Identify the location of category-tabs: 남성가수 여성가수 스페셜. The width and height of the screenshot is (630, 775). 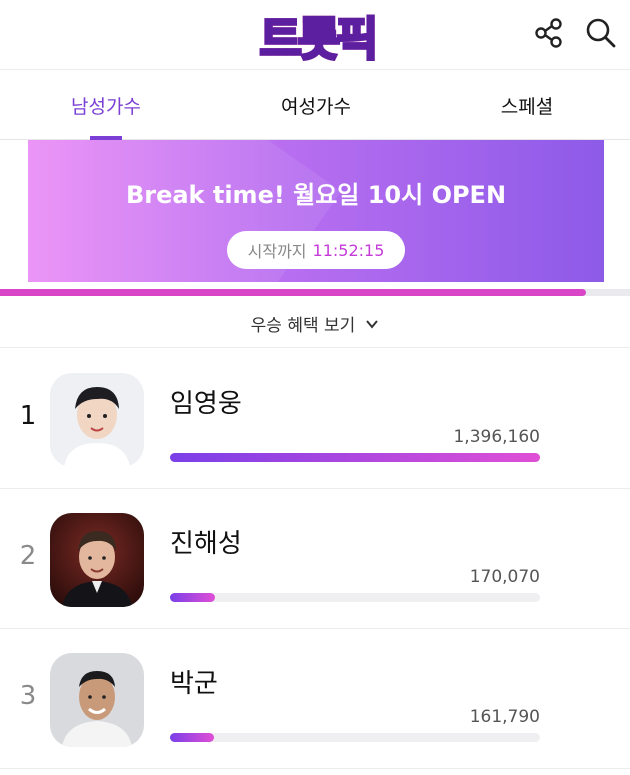
(315, 105).